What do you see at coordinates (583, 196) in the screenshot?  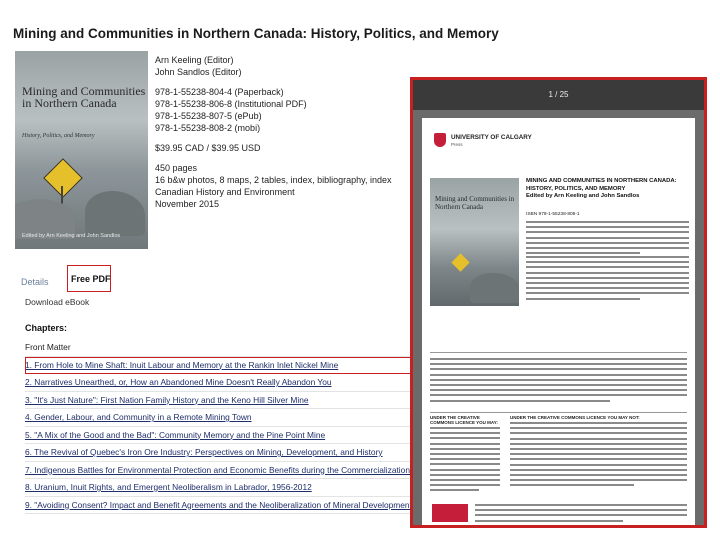 I see `pdf-editors: Edited by Arn Keeling and John Sandlos` at bounding box center [583, 196].